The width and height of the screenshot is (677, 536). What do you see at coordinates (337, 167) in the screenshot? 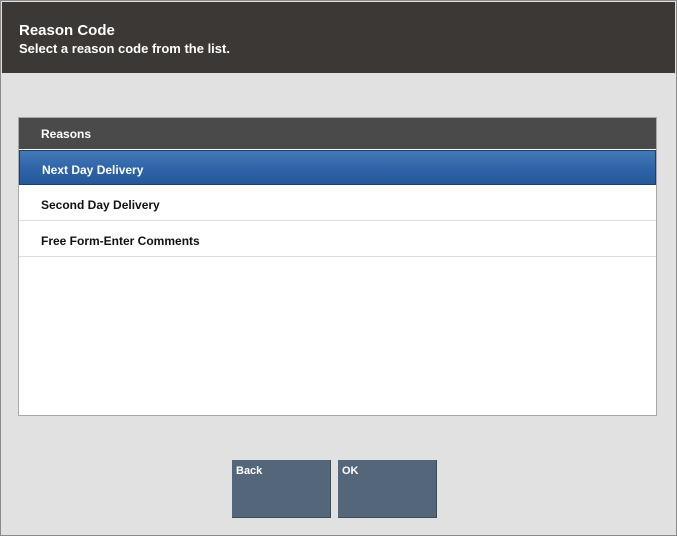
I see `list-item-next-day-delivery: Next Day Delivery` at bounding box center [337, 167].